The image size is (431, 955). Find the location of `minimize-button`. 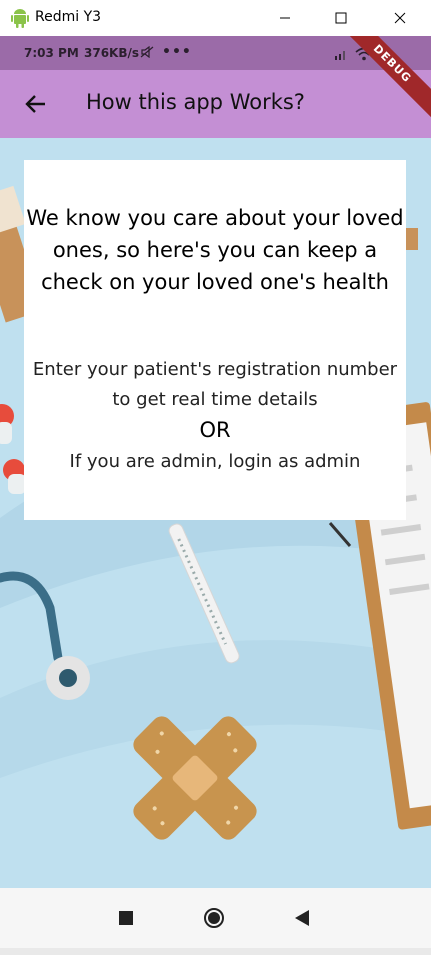

minimize-button is located at coordinates (285, 18).